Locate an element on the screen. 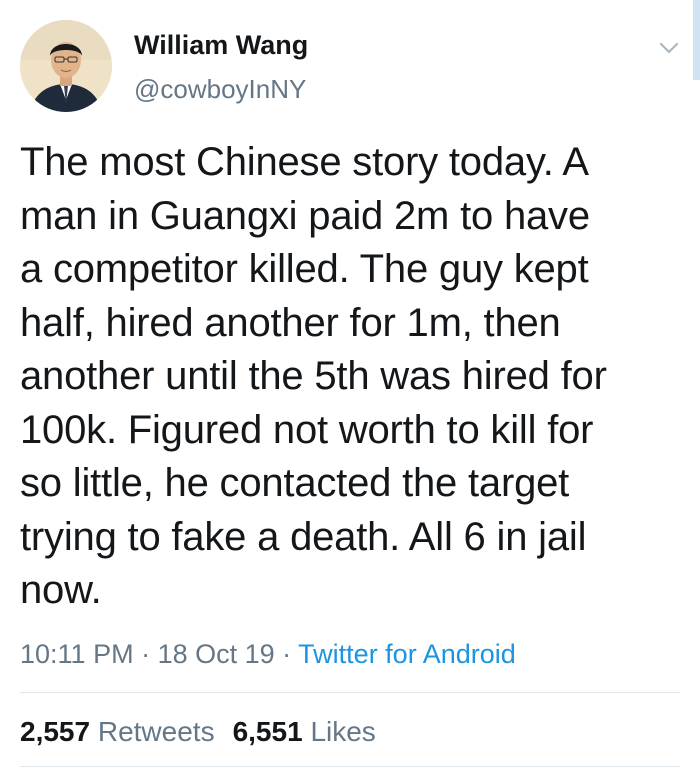 This screenshot has height=784, width=700. scrollbar is located at coordinates (696, 40).